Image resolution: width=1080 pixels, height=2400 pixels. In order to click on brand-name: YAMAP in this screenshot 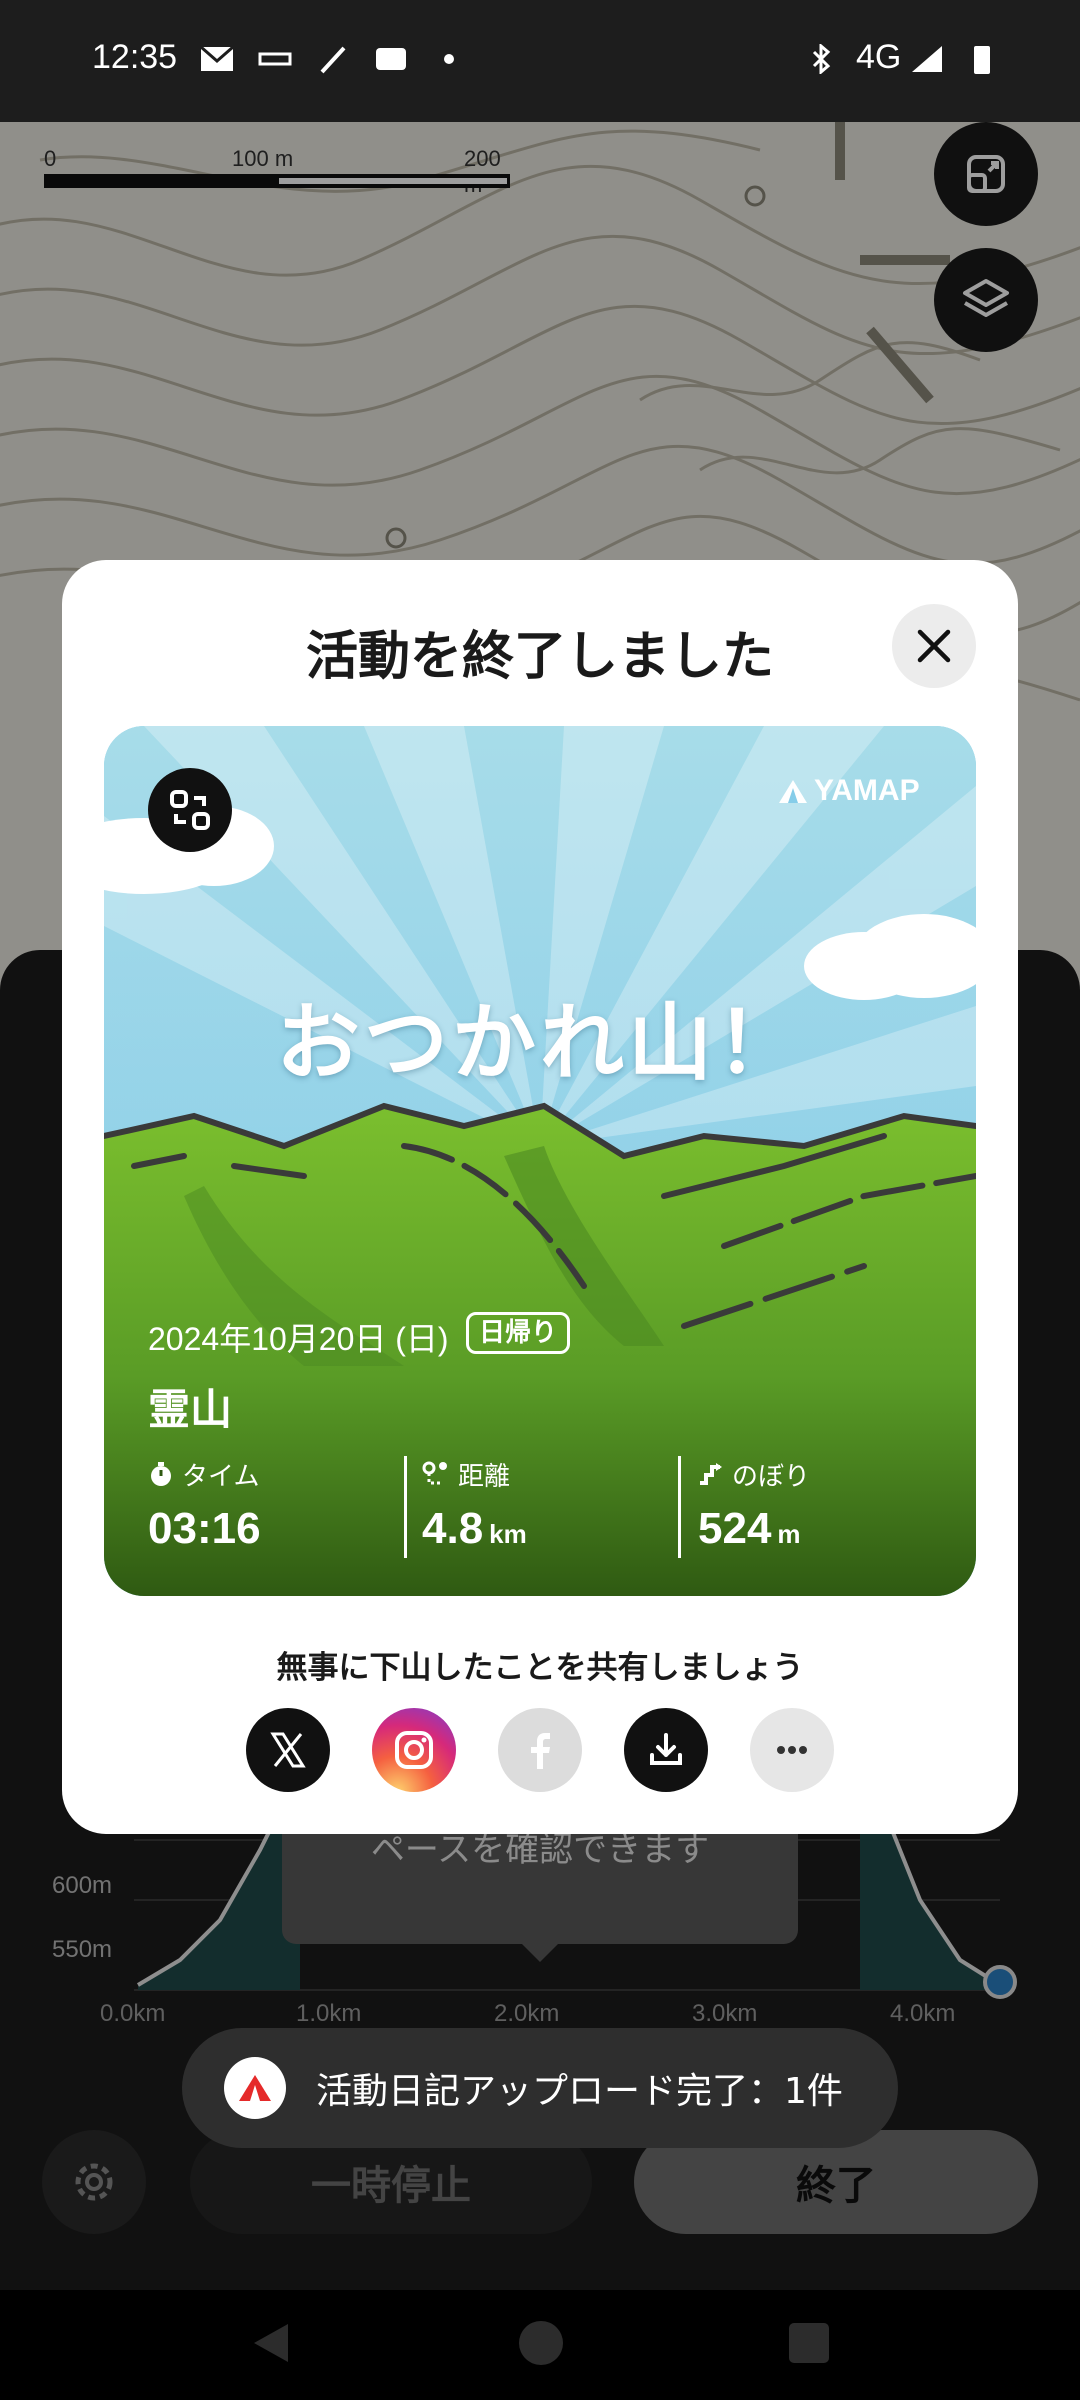, I will do `click(867, 790)`.